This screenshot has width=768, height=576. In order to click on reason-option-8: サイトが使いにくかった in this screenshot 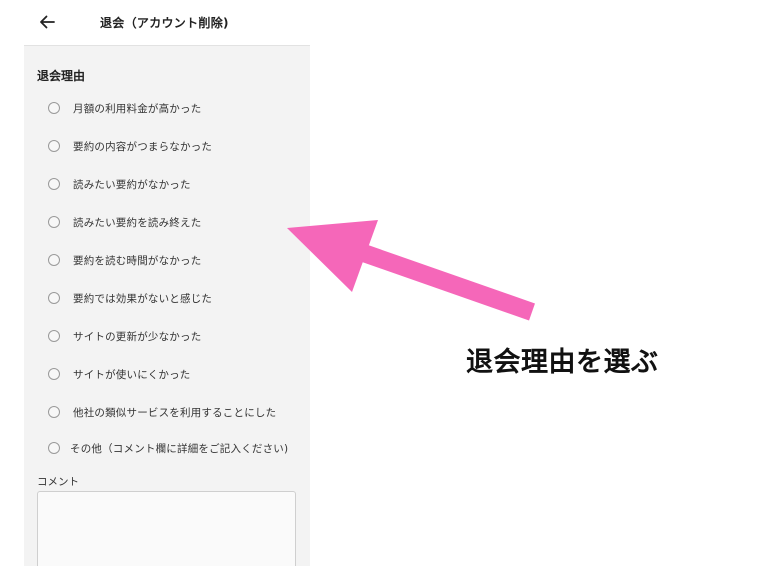, I will do `click(119, 374)`.